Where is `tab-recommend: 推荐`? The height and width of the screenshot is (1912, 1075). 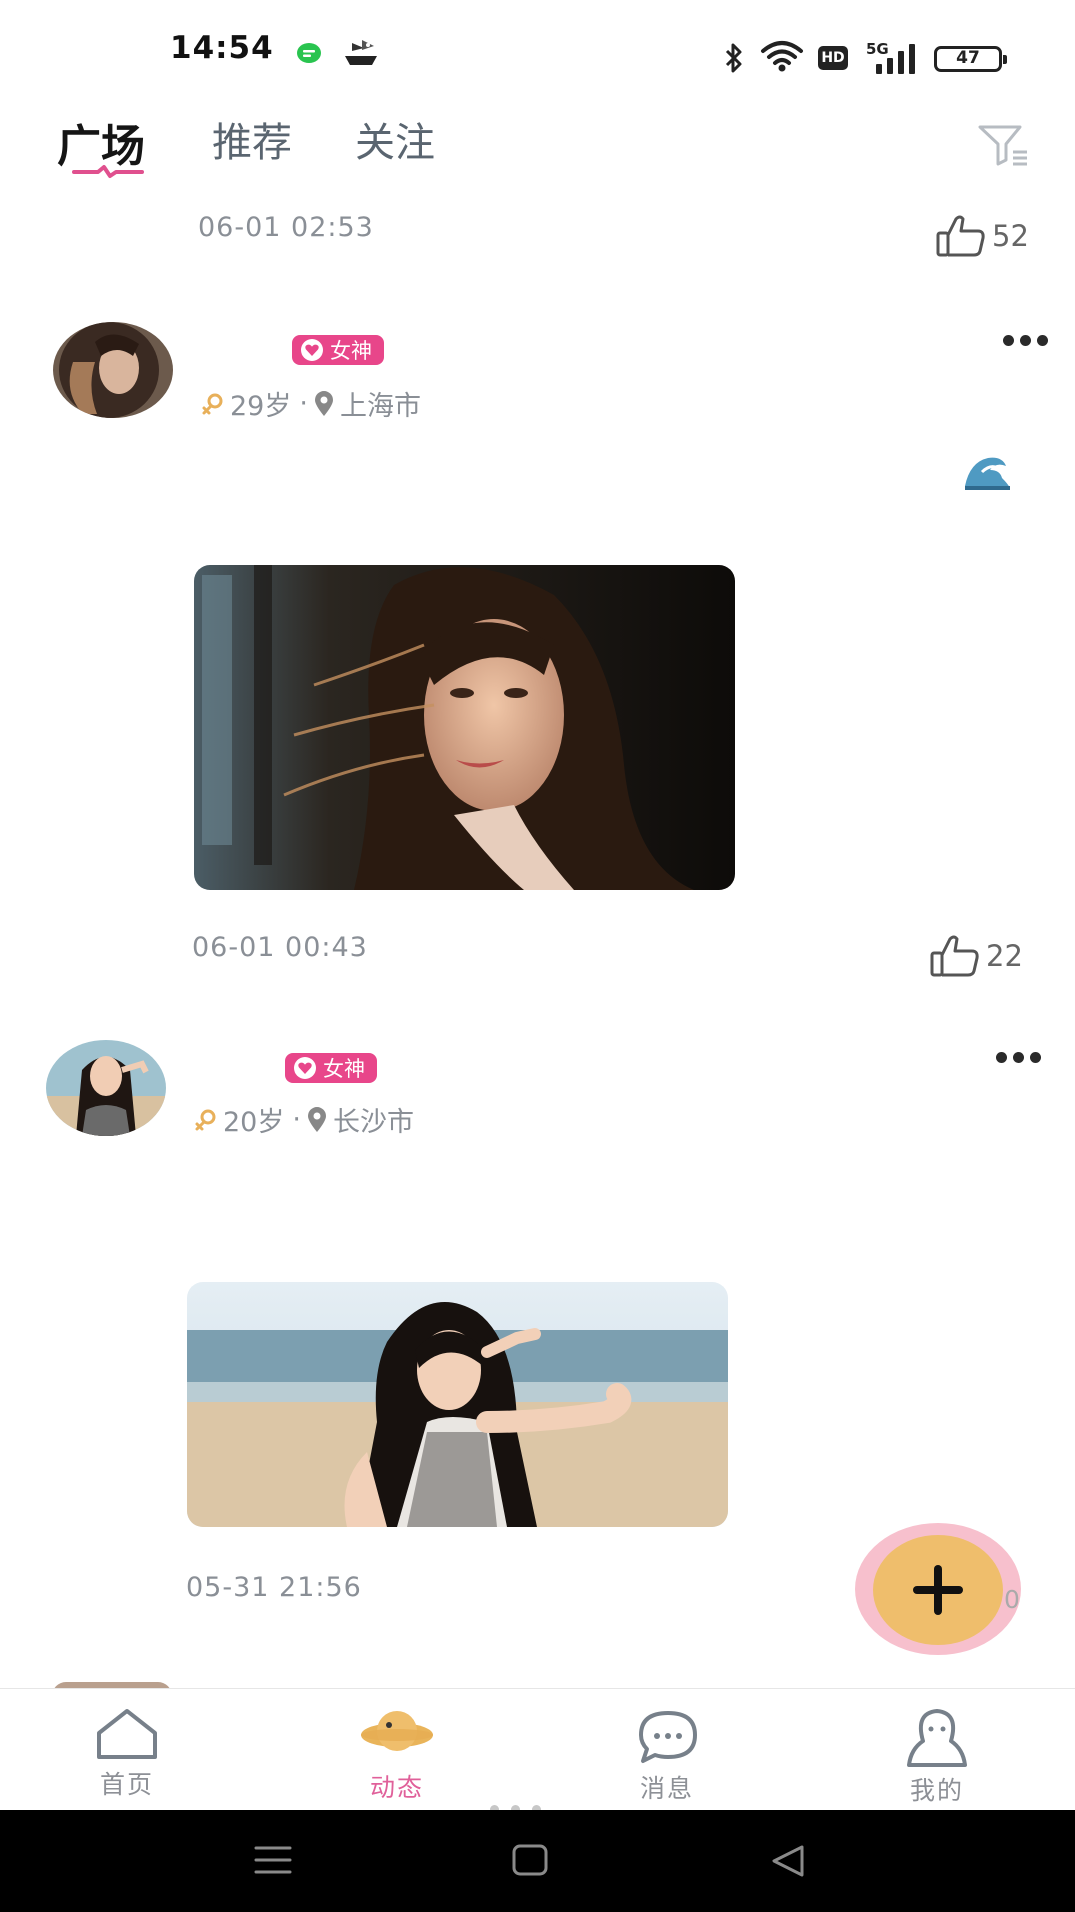 tab-recommend: 推荐 is located at coordinates (252, 139).